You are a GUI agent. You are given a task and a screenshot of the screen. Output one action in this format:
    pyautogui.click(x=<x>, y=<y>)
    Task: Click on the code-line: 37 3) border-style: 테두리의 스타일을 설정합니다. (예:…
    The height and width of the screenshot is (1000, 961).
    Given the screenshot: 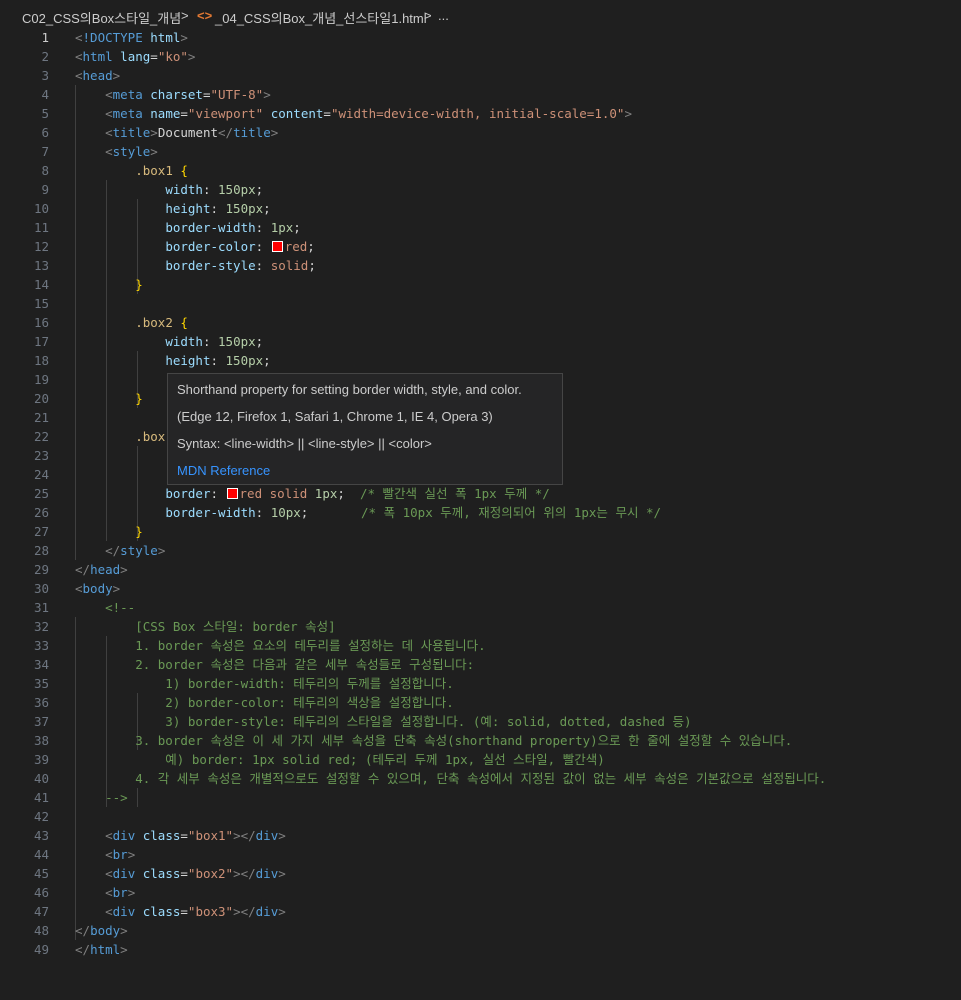 What is the action you would take?
    pyautogui.click(x=480, y=721)
    